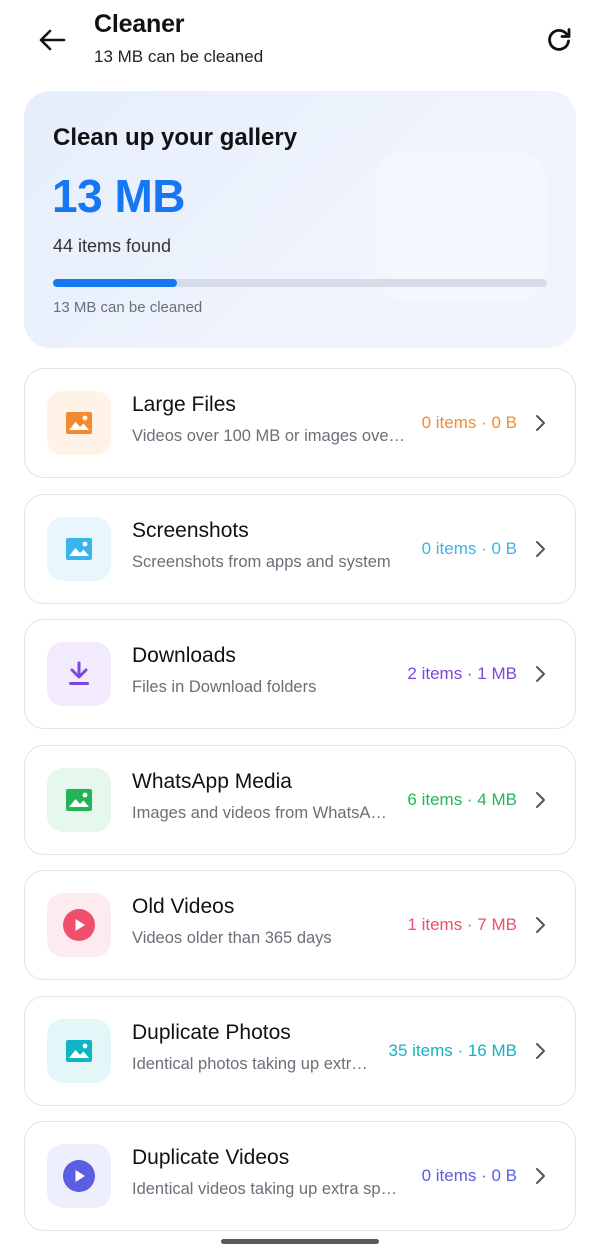 The width and height of the screenshot is (600, 1260). What do you see at coordinates (115, 283) in the screenshot?
I see `clean-progress-fill` at bounding box center [115, 283].